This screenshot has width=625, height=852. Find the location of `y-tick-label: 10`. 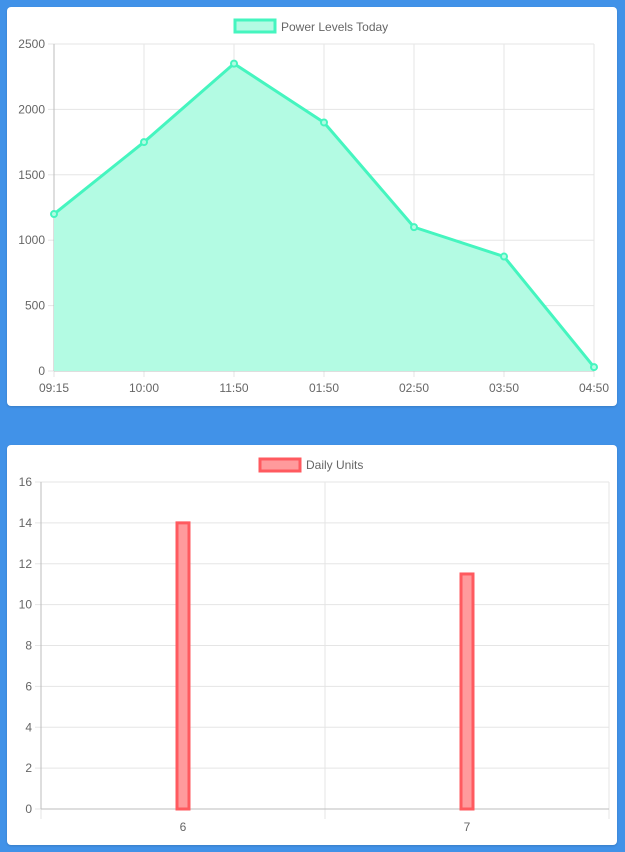

y-tick-label: 10 is located at coordinates (26, 605).